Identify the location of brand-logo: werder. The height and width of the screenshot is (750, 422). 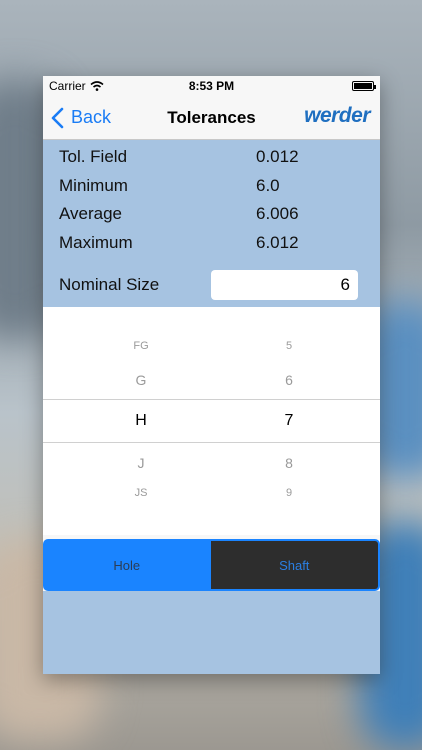
(337, 115).